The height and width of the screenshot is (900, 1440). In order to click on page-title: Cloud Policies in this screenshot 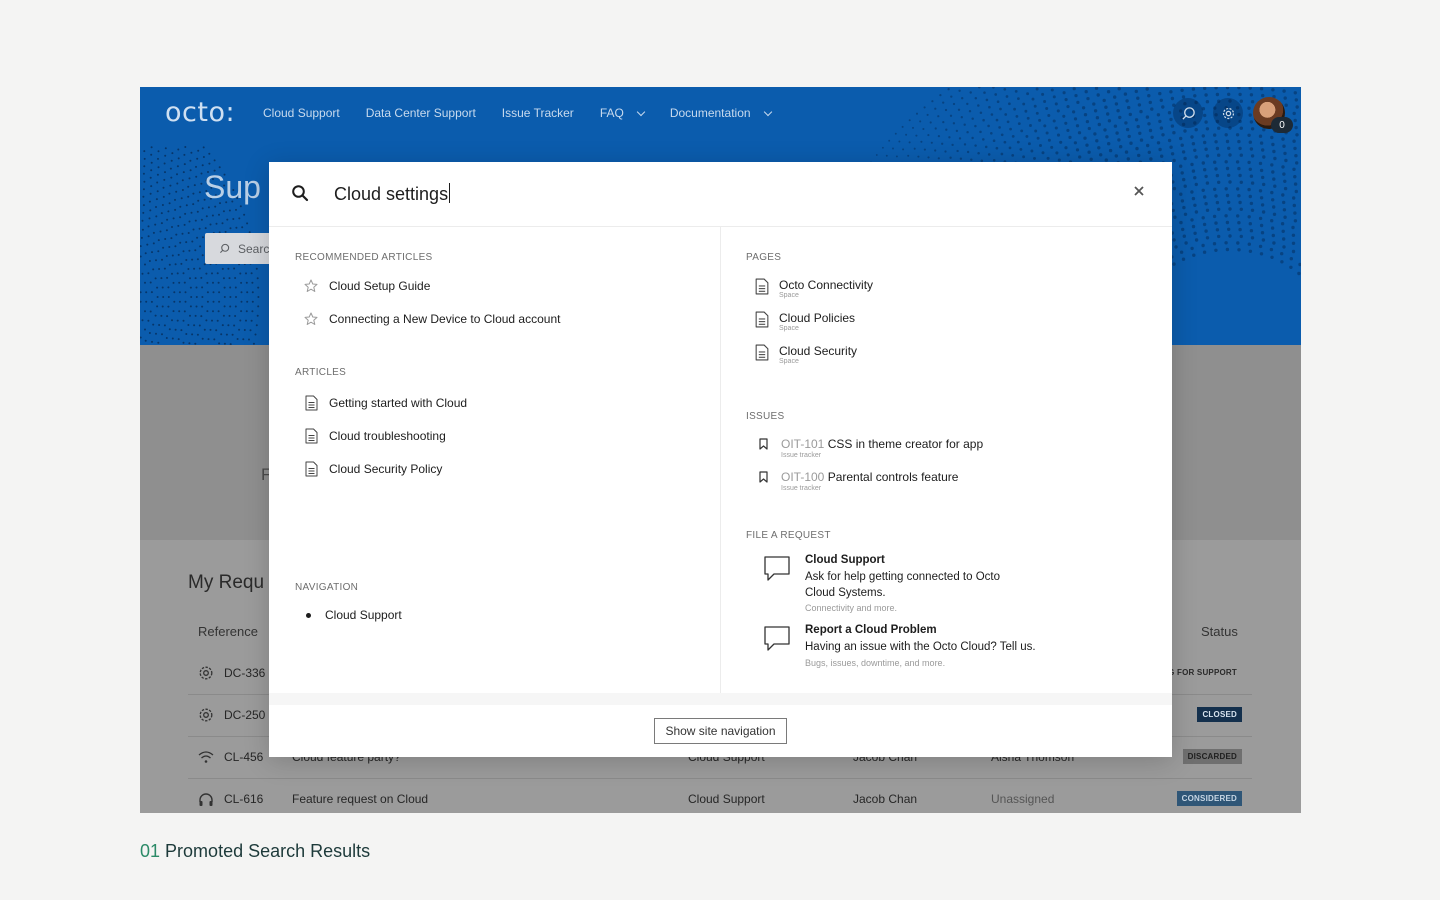, I will do `click(817, 318)`.